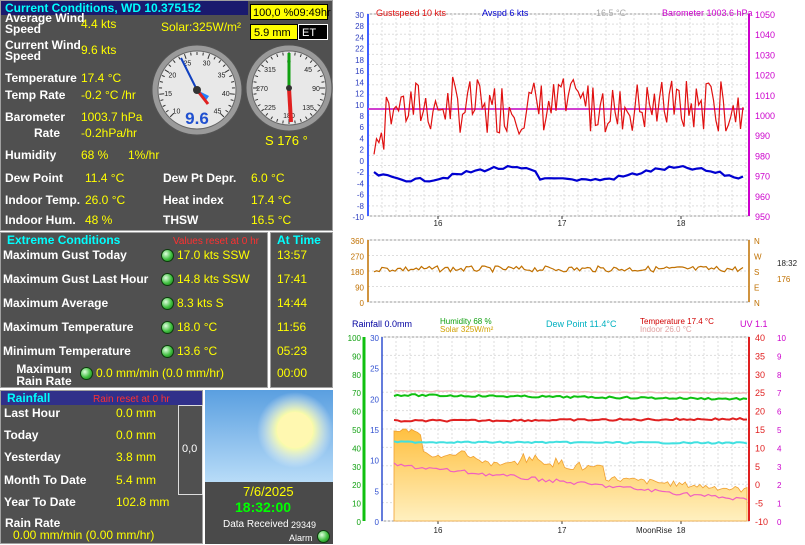 The image size is (805, 545). What do you see at coordinates (359, 60) in the screenshot?
I see `graph1-left-tick: 18` at bounding box center [359, 60].